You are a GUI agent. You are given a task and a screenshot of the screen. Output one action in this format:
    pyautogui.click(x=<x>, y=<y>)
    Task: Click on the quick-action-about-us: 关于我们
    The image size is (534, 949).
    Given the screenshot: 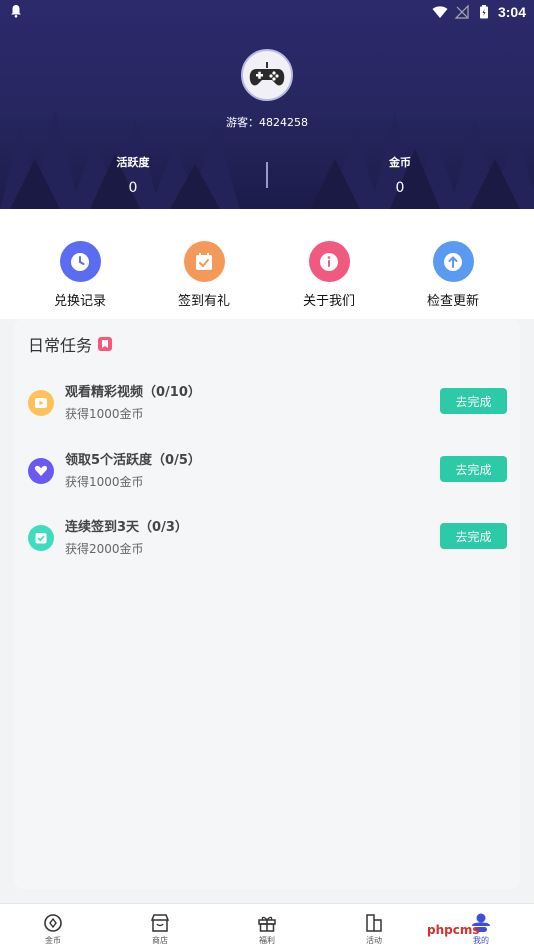 What is the action you would take?
    pyautogui.click(x=329, y=275)
    